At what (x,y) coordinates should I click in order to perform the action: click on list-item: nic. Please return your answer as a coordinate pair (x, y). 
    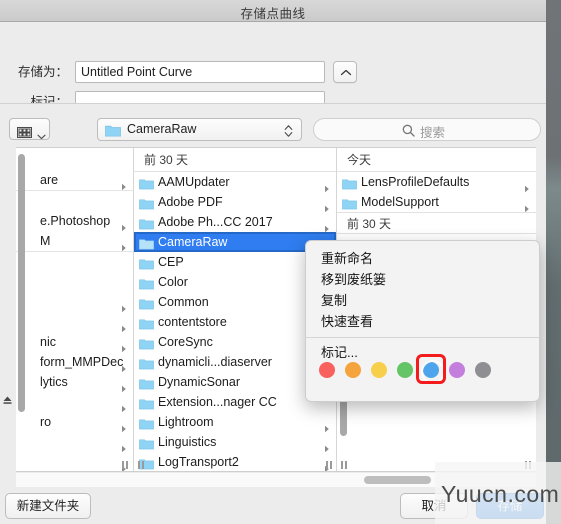
    Looking at the image, I should click on (74, 342).